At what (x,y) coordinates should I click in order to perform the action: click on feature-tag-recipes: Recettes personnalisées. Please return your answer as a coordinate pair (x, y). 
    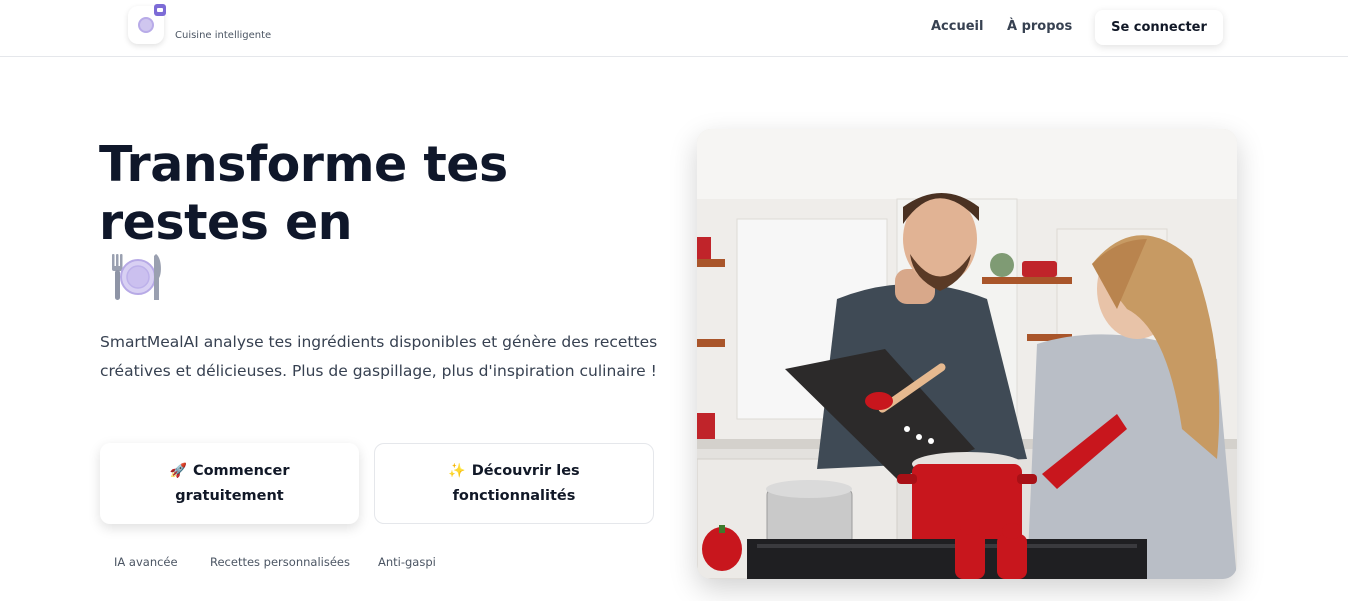
    Looking at the image, I should click on (280, 562).